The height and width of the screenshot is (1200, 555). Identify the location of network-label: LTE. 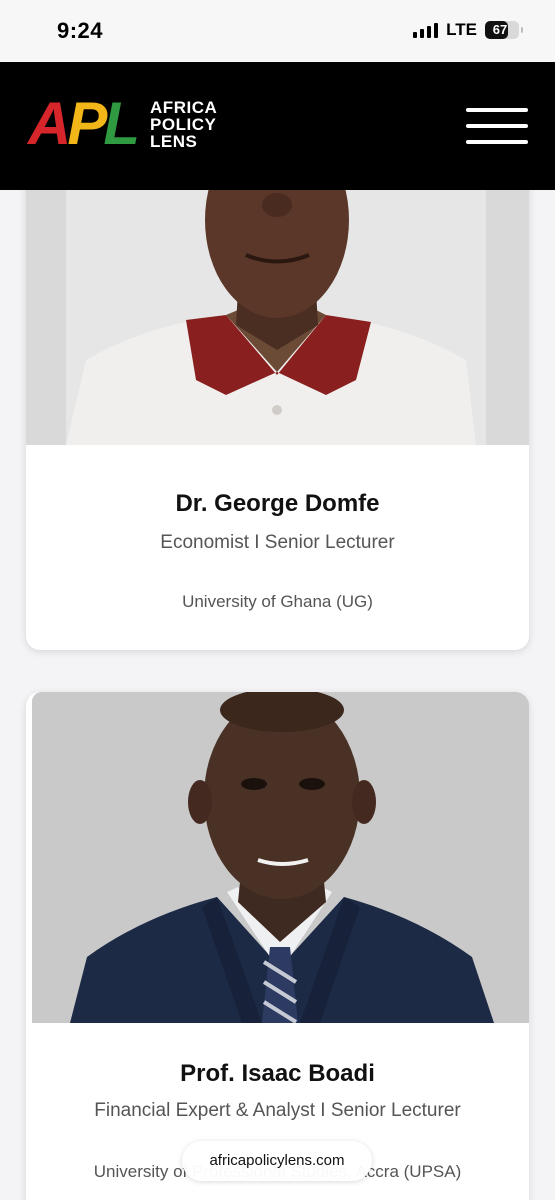
(461, 29).